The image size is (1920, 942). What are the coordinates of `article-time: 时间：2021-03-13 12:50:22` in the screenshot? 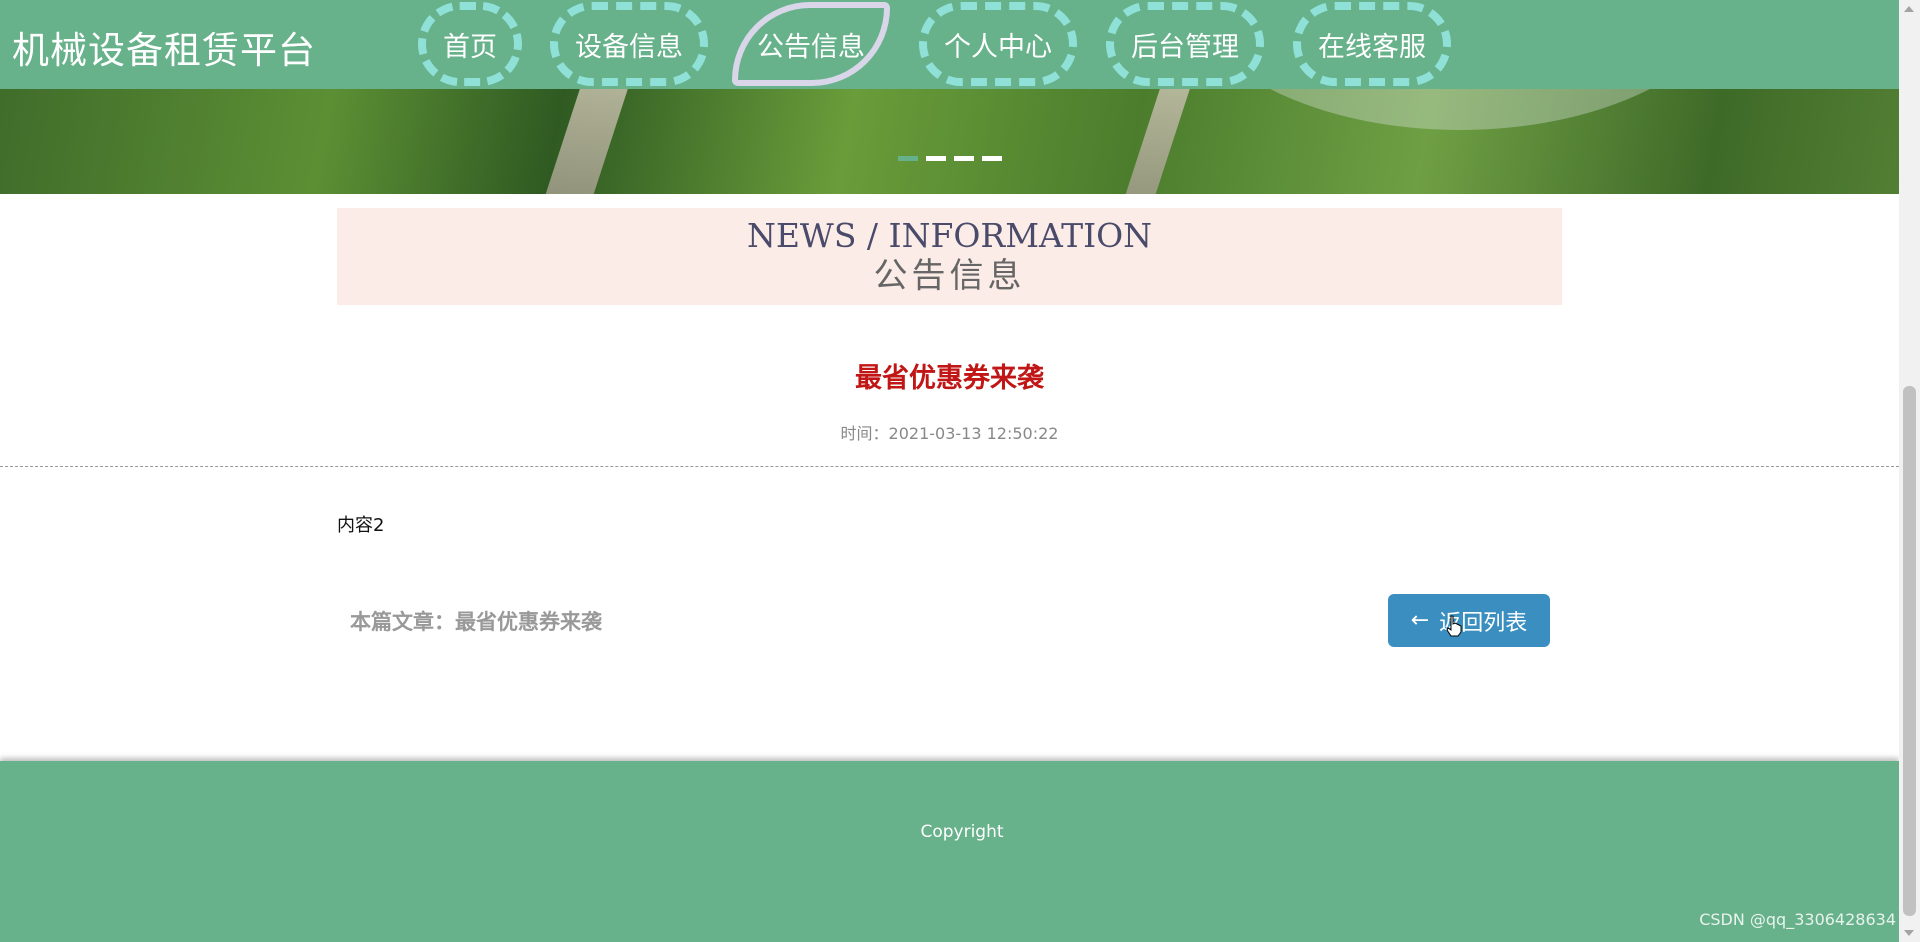 It's located at (949, 433).